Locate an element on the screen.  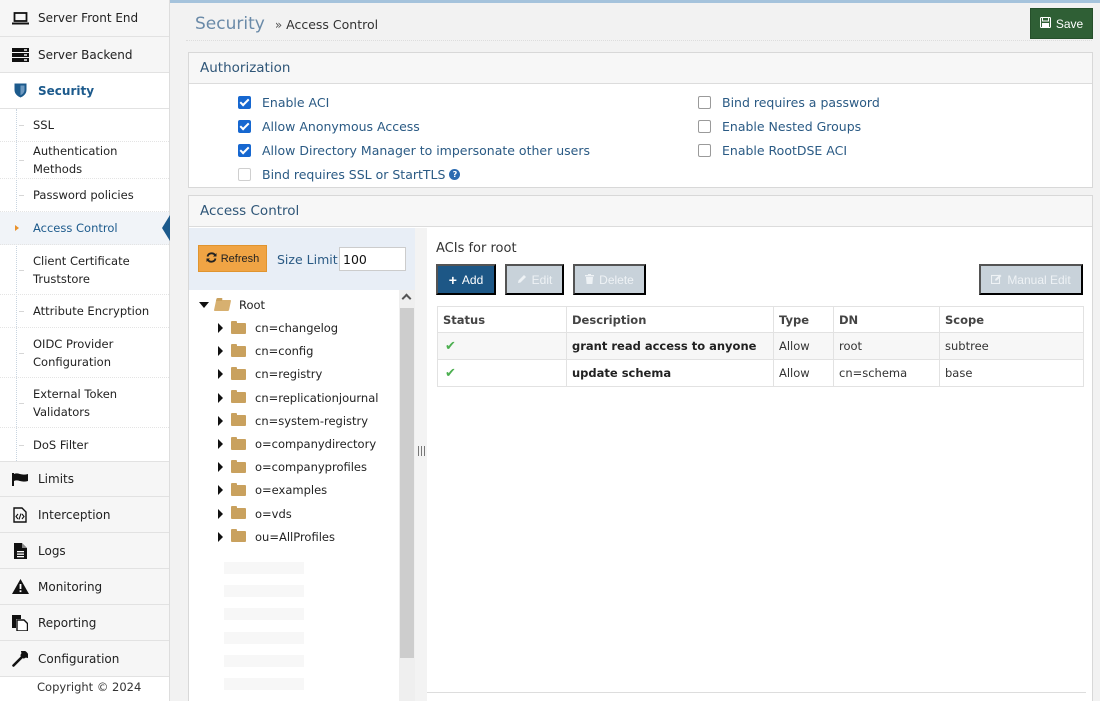
refresh-button: Refresh is located at coordinates (232, 258).